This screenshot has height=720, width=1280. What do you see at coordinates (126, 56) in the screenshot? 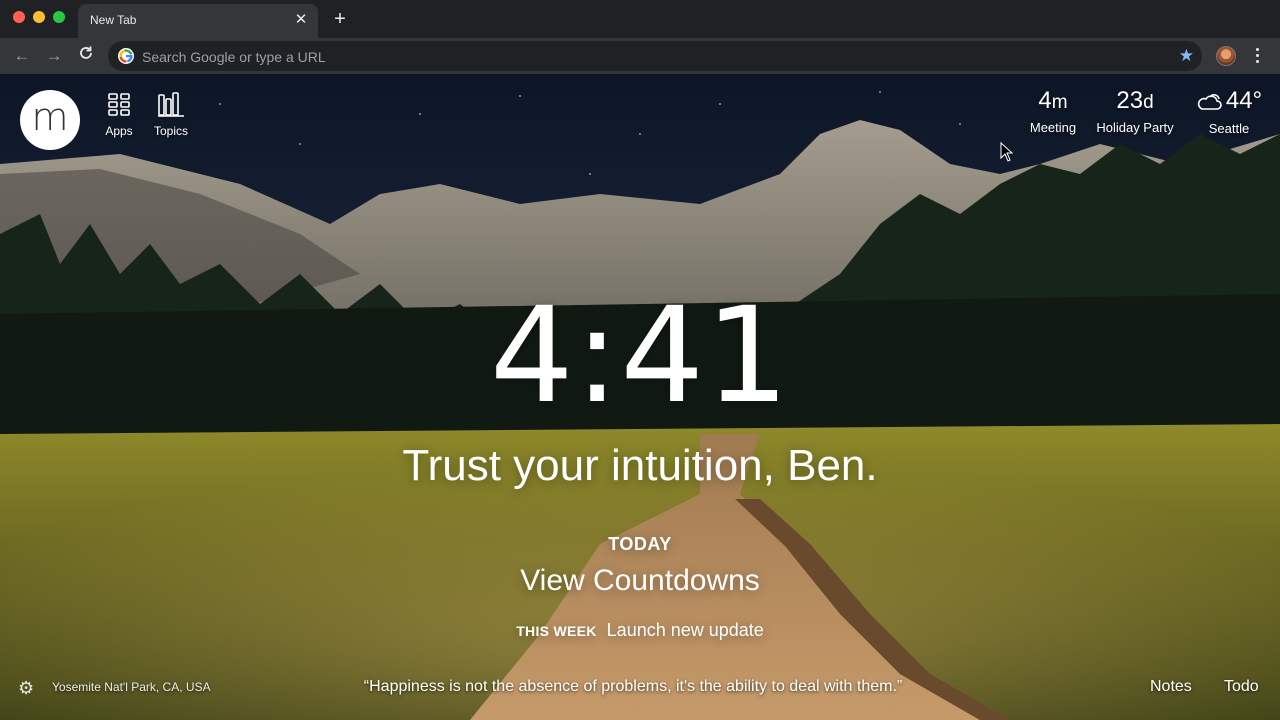
I see `google-icon` at bounding box center [126, 56].